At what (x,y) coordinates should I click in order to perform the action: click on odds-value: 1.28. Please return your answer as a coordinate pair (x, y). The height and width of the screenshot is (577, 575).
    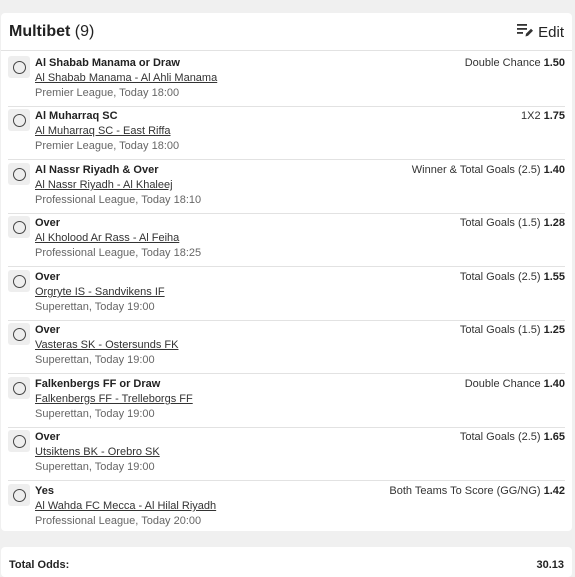
    Looking at the image, I should click on (554, 223).